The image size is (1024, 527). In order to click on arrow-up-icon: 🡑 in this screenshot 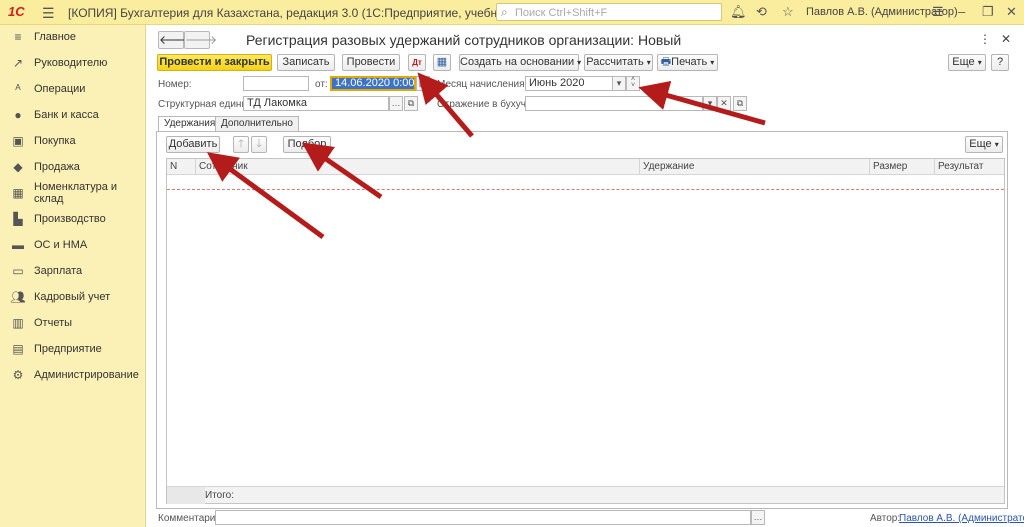, I will do `click(241, 144)`.